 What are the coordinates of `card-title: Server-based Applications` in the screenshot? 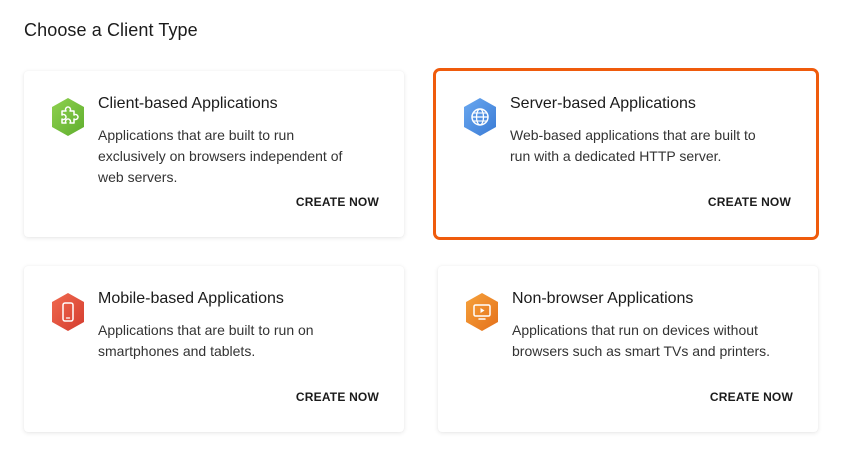 It's located at (603, 103).